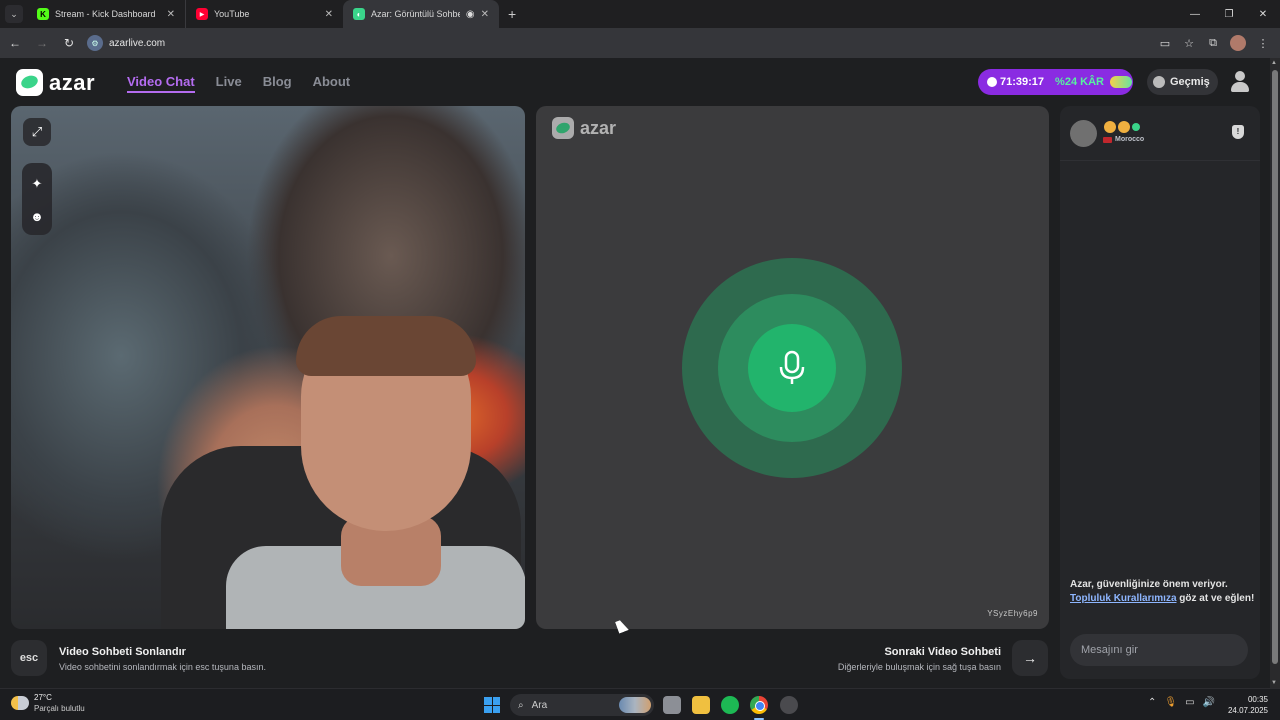 The image size is (1280, 720). Describe the element at coordinates (470, 14) in the screenshot. I see `recording-icon: ◉` at that location.